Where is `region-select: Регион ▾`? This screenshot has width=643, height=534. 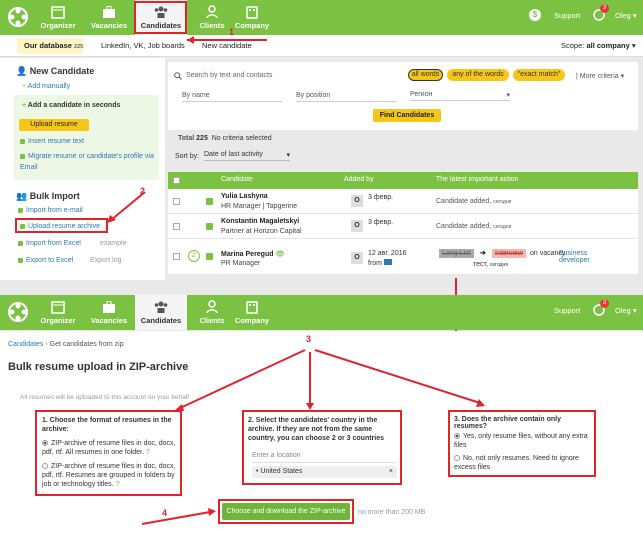 region-select: Регион ▾ is located at coordinates (460, 96).